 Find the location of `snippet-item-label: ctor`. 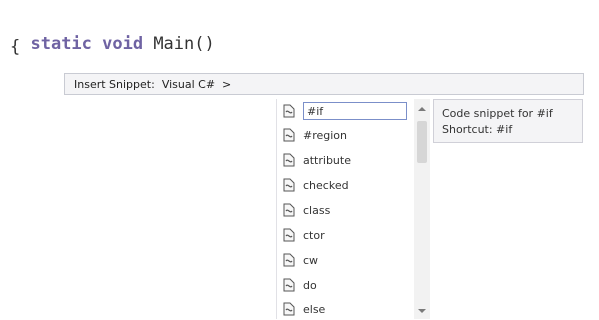

snippet-item-label: ctor is located at coordinates (314, 235).